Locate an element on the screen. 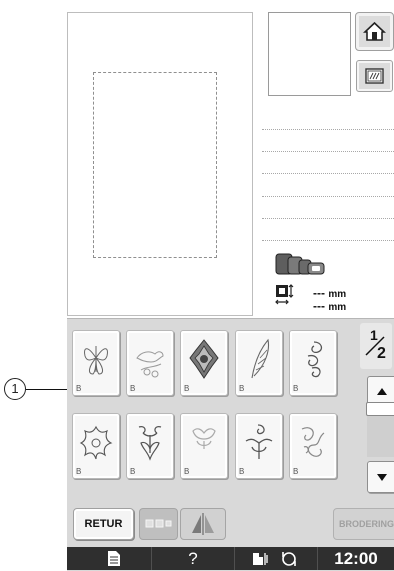 The width and height of the screenshot is (394, 571). retur-button: RETUR is located at coordinates (103, 524).